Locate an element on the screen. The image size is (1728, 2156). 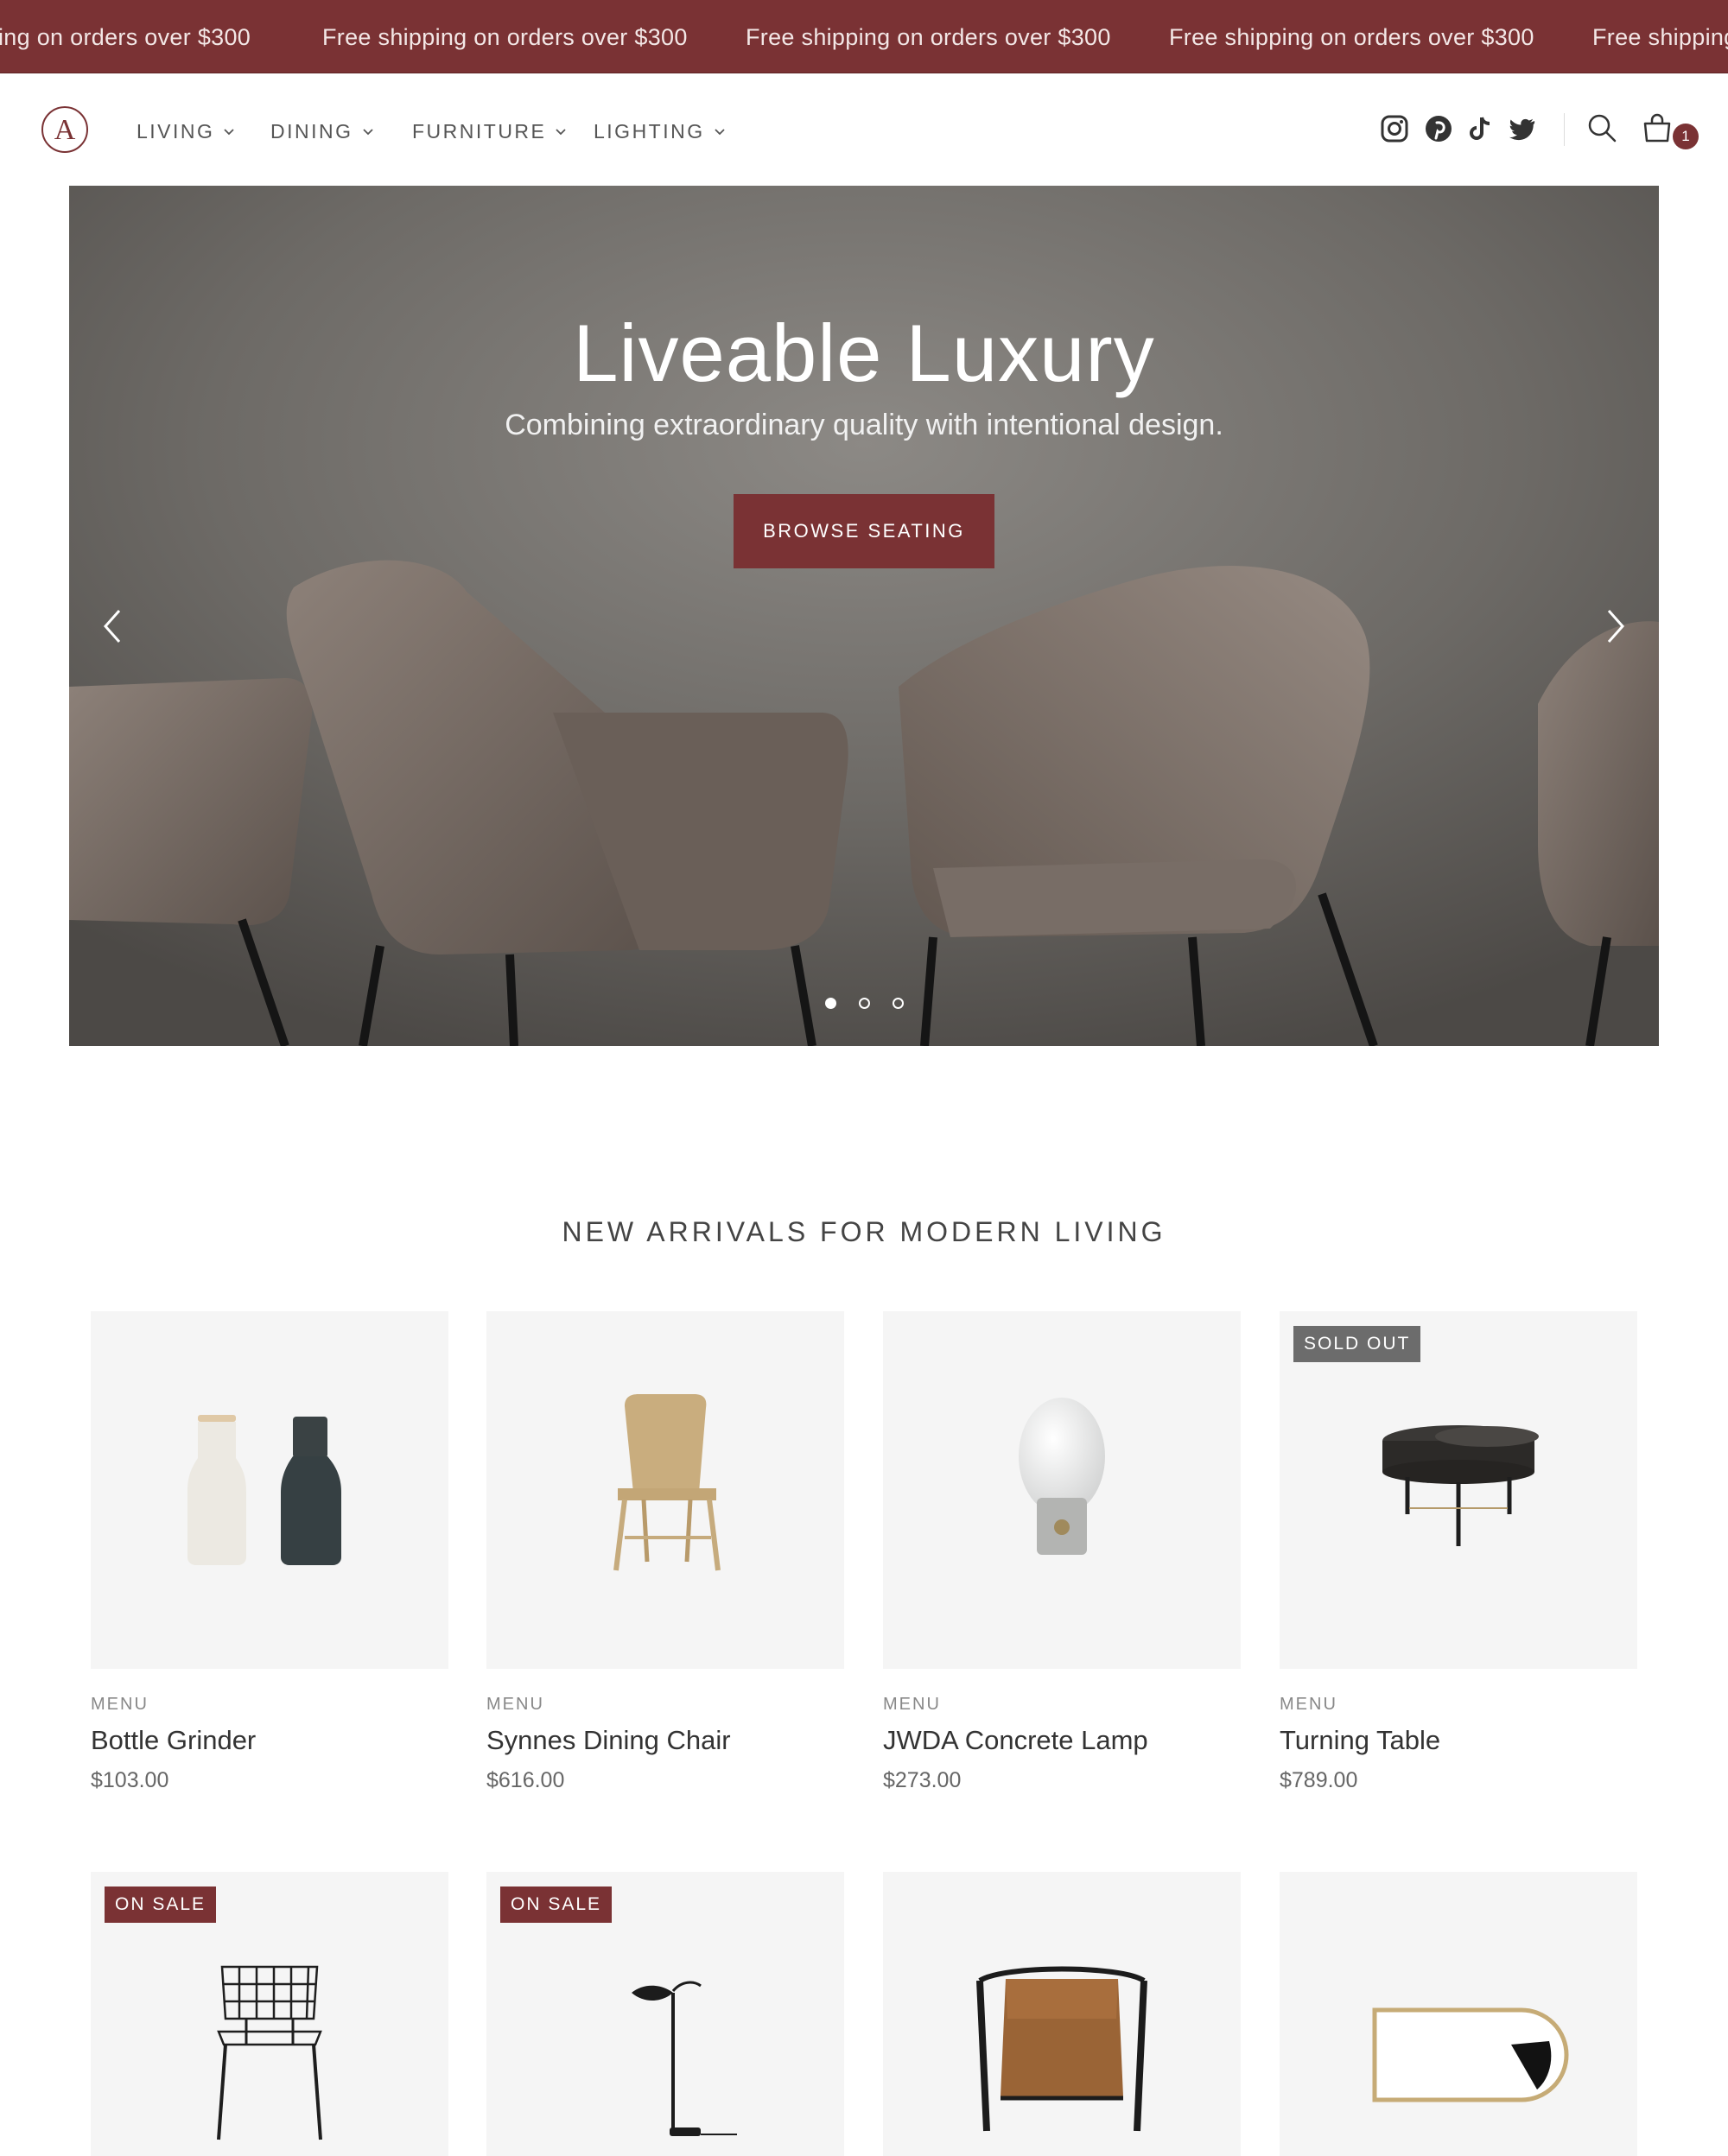
pinterest-icon is located at coordinates (1438, 128).